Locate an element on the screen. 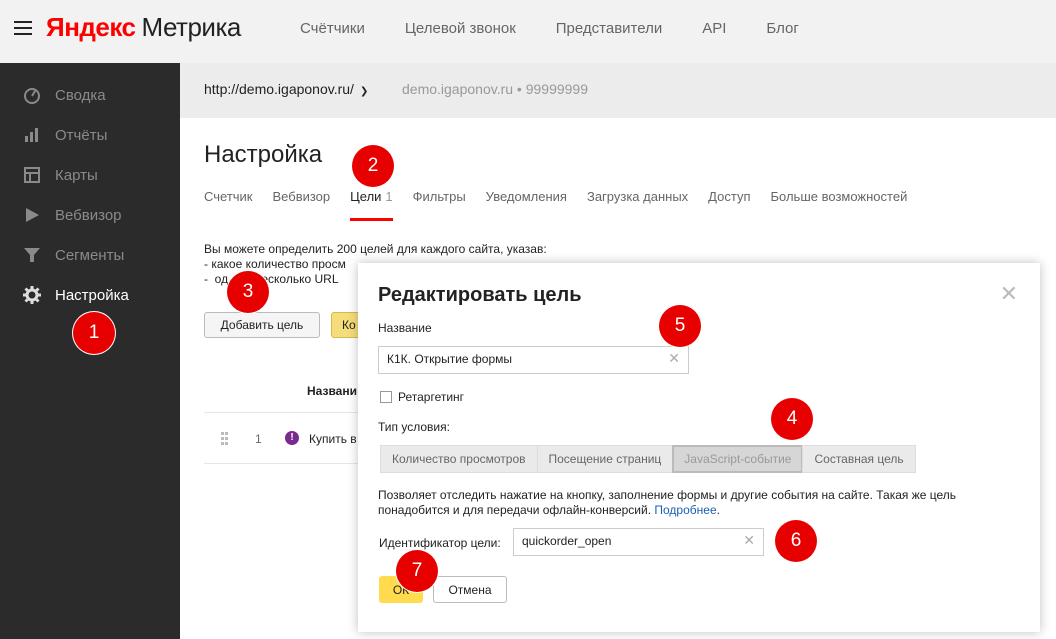  nav-link-target-call: Целевой звонок is located at coordinates (460, 28).